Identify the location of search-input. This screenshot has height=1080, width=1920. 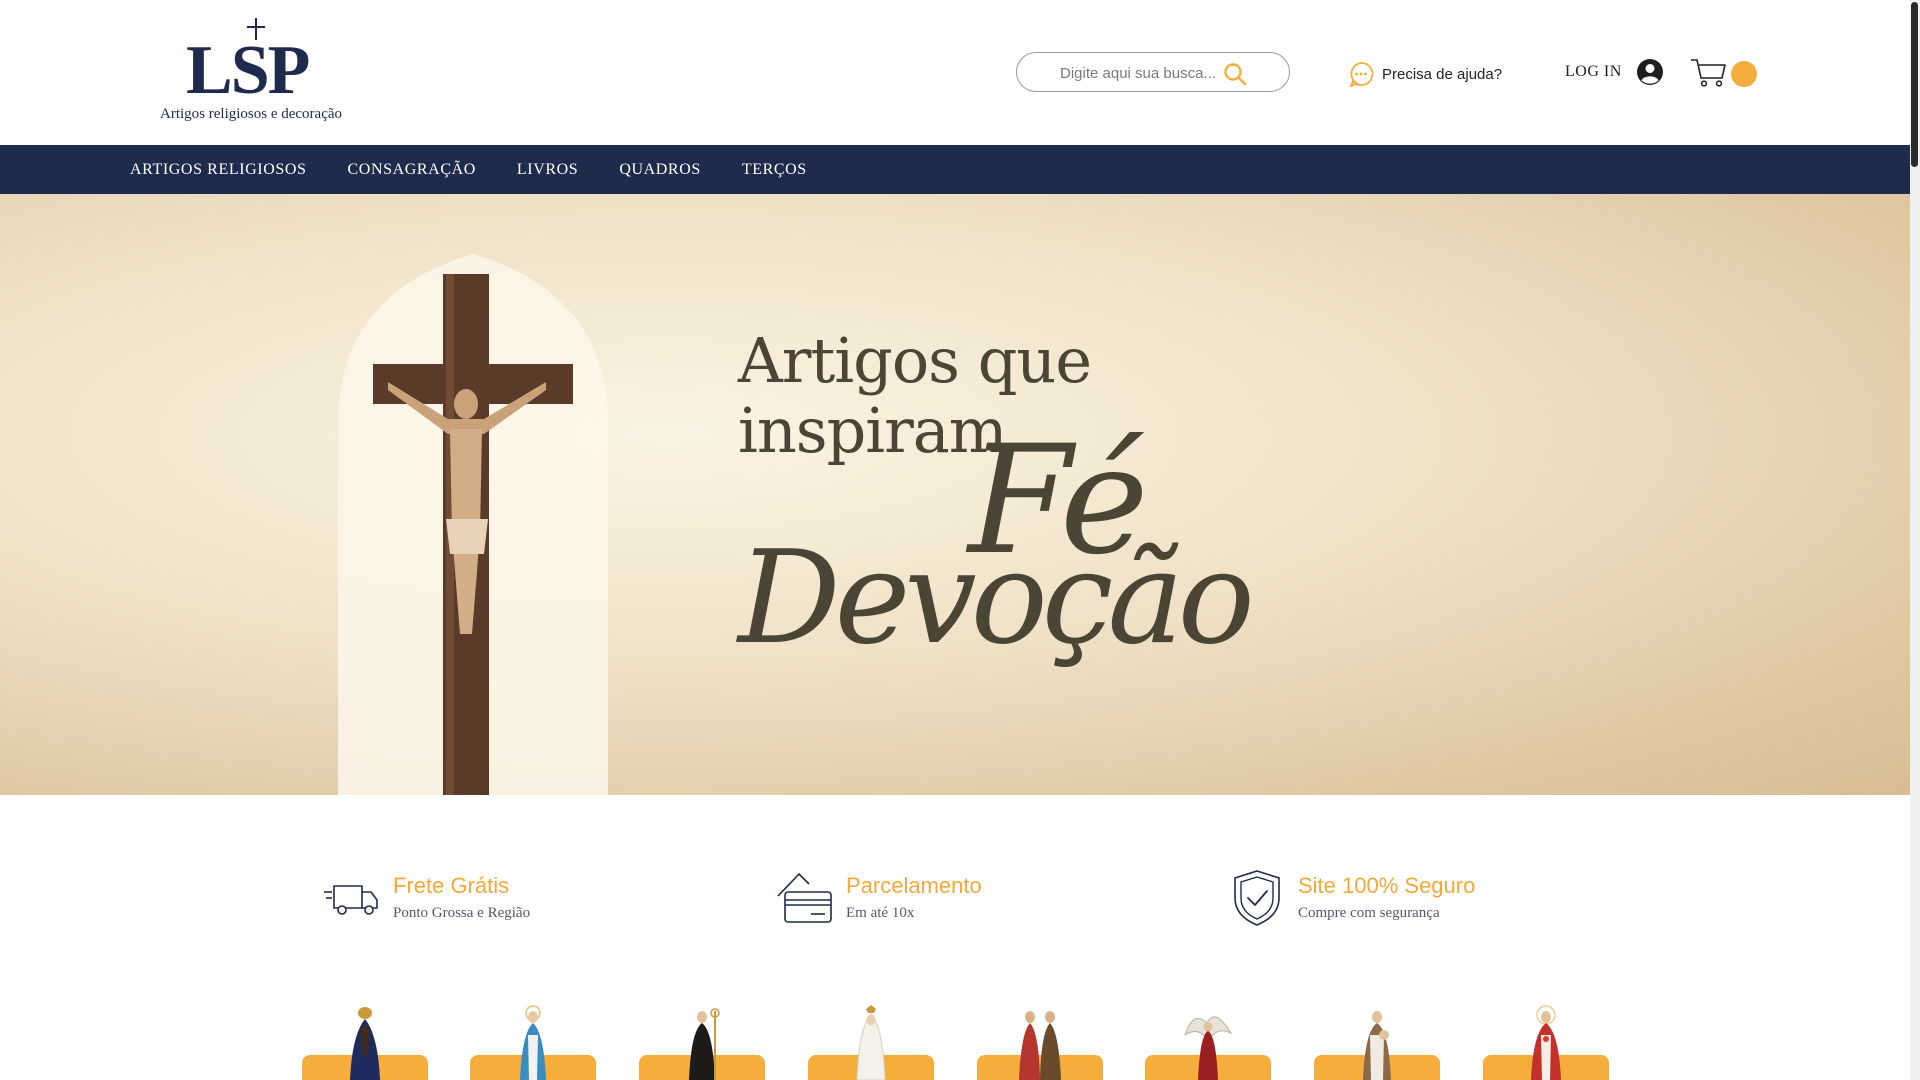
(1145, 73).